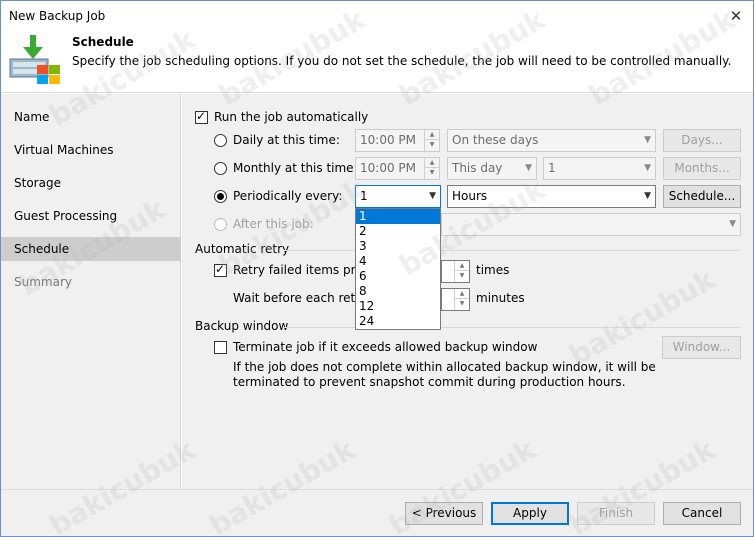  What do you see at coordinates (273, 224) in the screenshot?
I see `after-job-label: After this job:` at bounding box center [273, 224].